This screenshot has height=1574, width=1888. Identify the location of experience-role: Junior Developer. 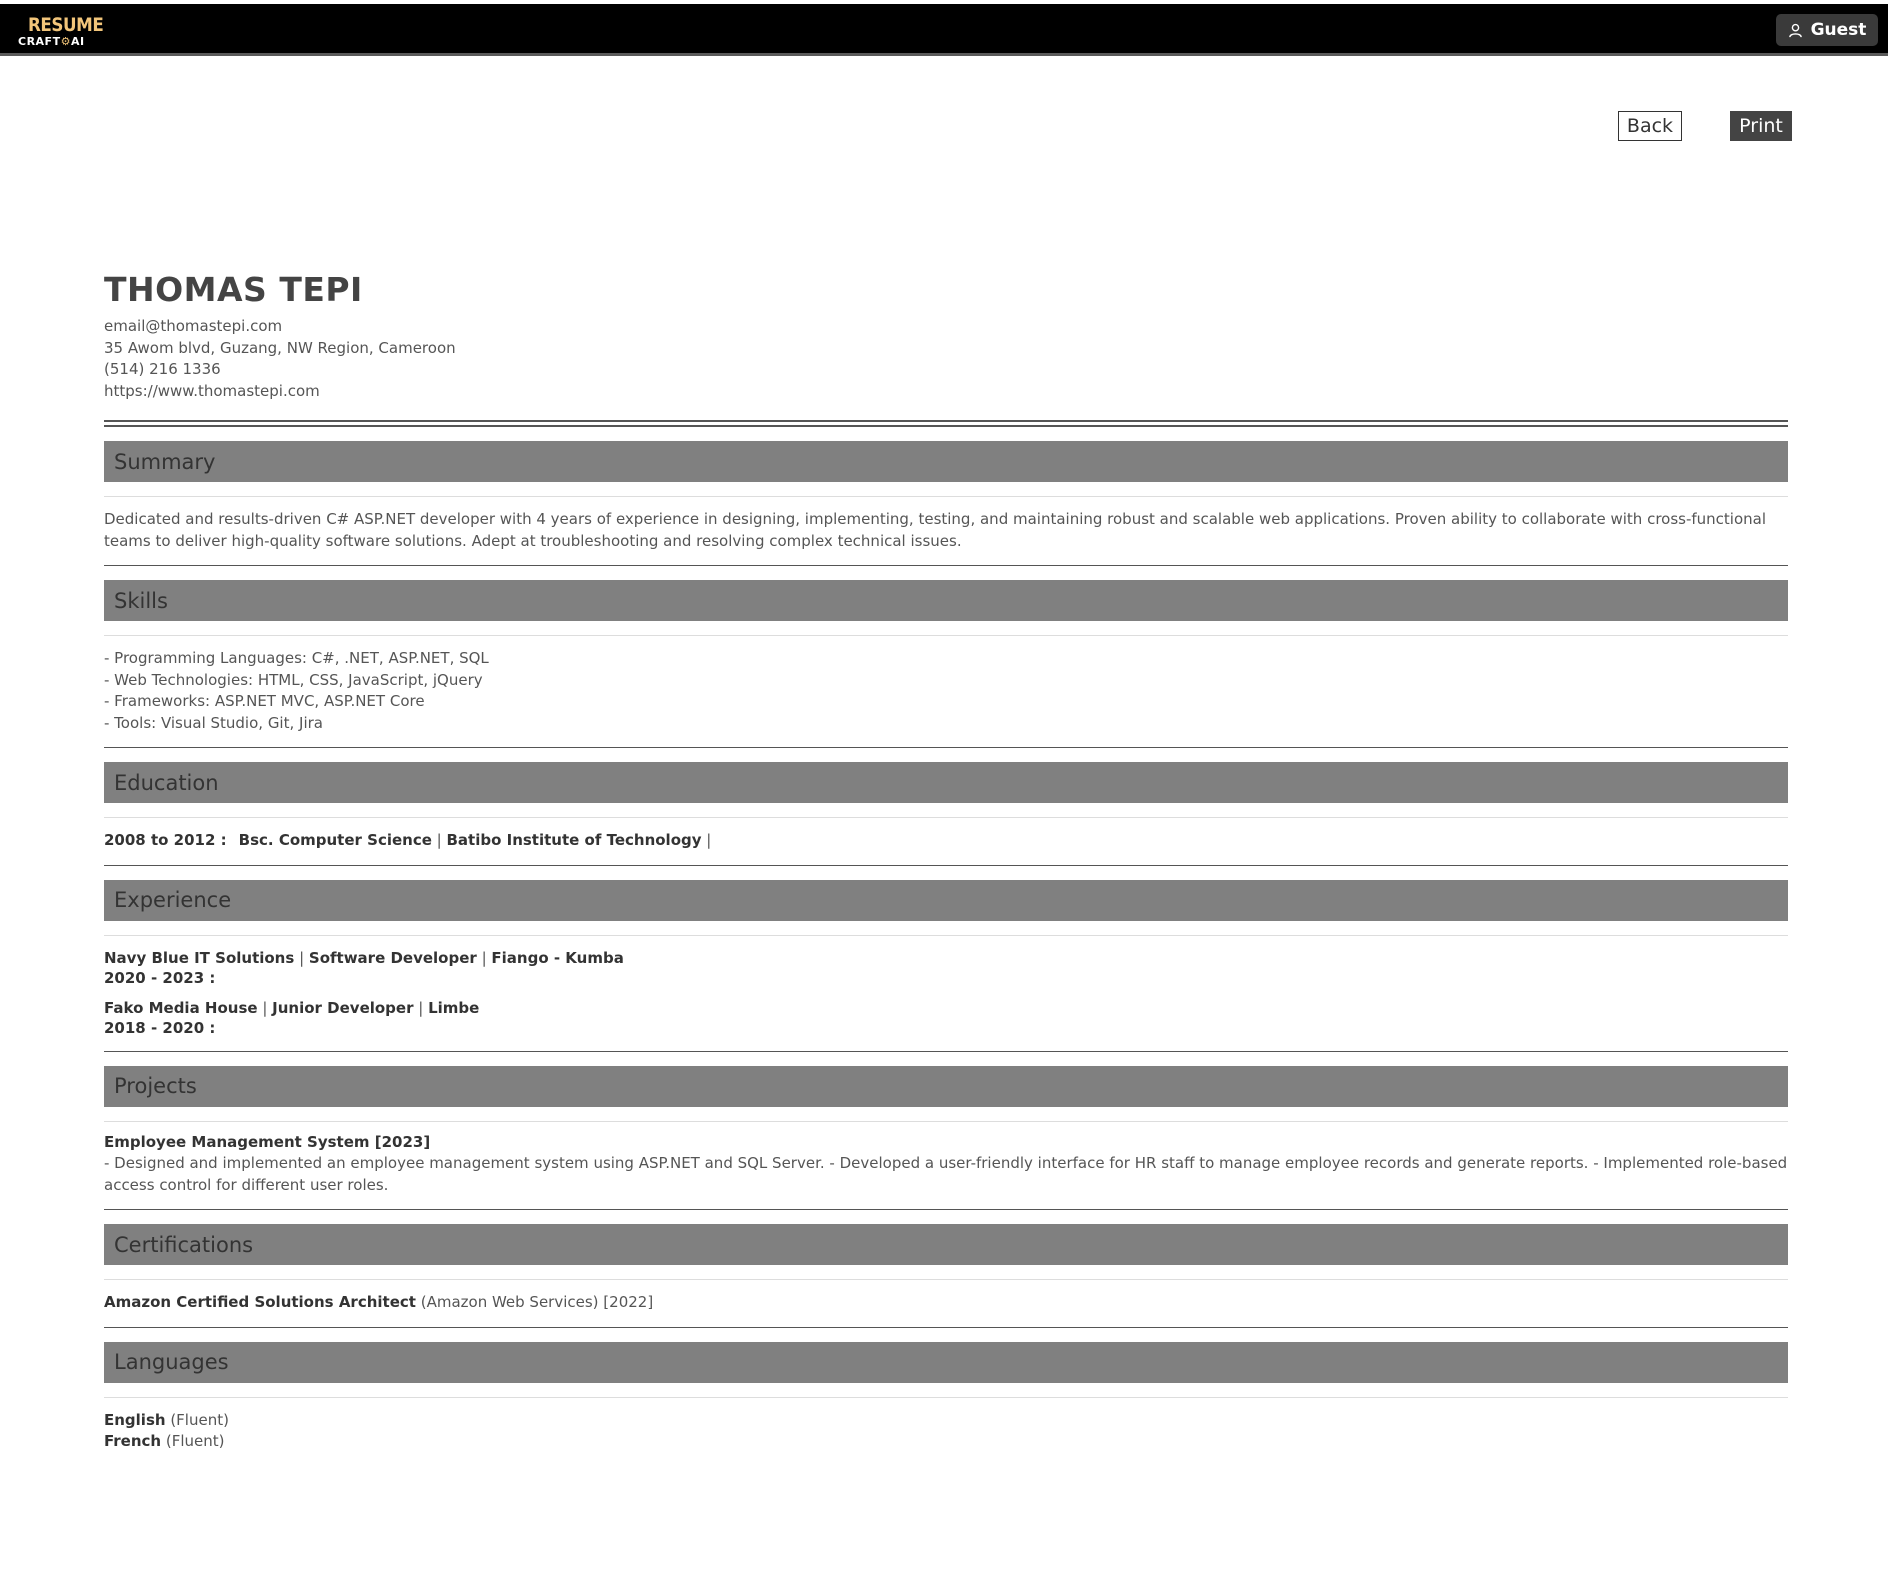
(343, 1007).